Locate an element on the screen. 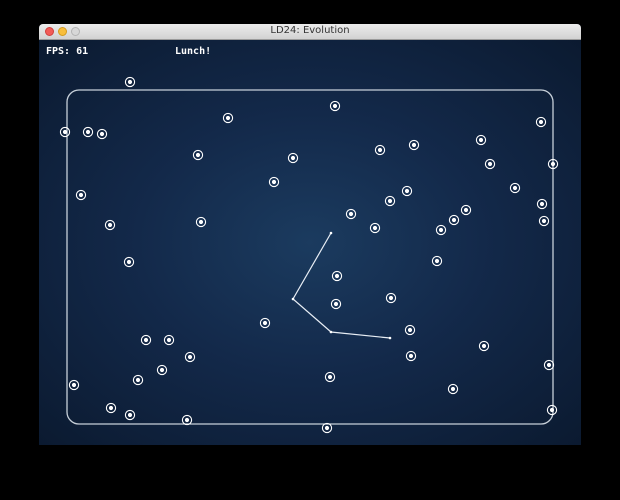 The image size is (620, 500). creature-body is located at coordinates (341, 285).